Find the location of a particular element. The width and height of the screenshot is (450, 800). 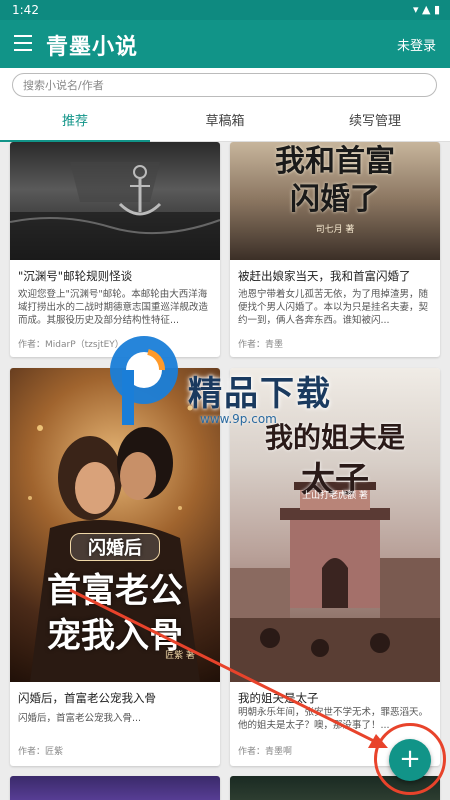

cover-author: 司七月 著 is located at coordinates (335, 230).